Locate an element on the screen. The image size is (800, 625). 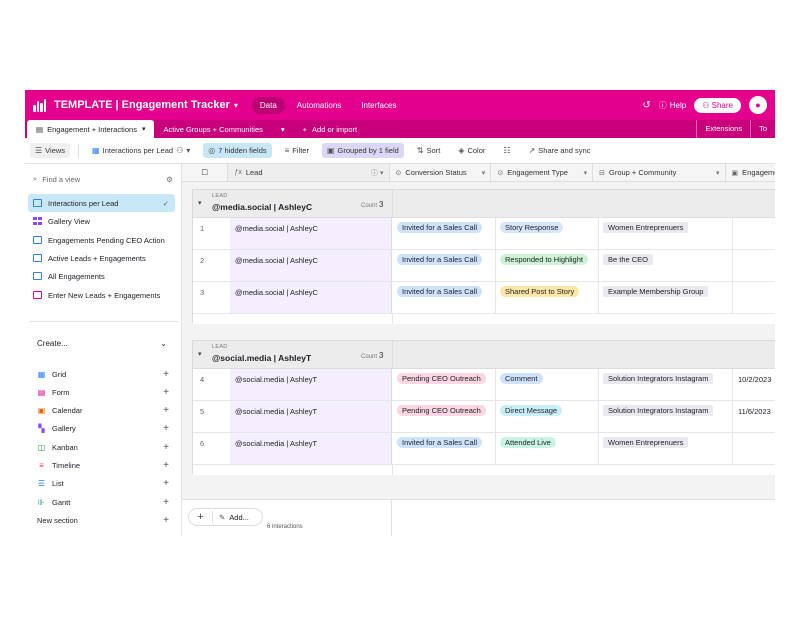
sidebar-view-interactions-per-lead: Interactions per Lead ✓ is located at coordinates (101, 203).